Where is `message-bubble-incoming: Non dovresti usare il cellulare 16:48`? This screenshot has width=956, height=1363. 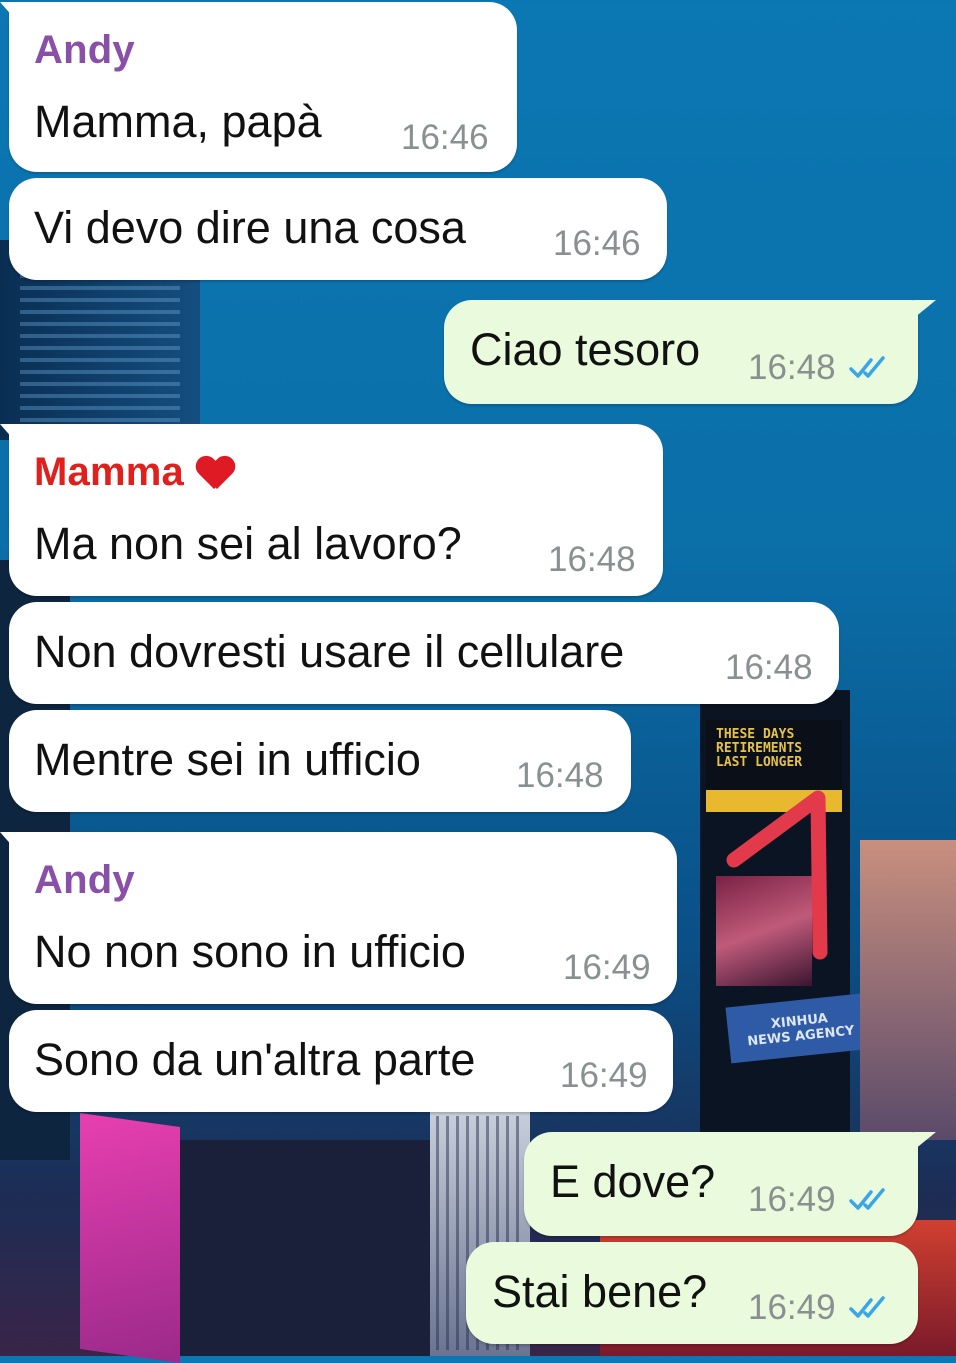
message-bubble-incoming: Non dovresti usare il cellulare 16:48 is located at coordinates (424, 653).